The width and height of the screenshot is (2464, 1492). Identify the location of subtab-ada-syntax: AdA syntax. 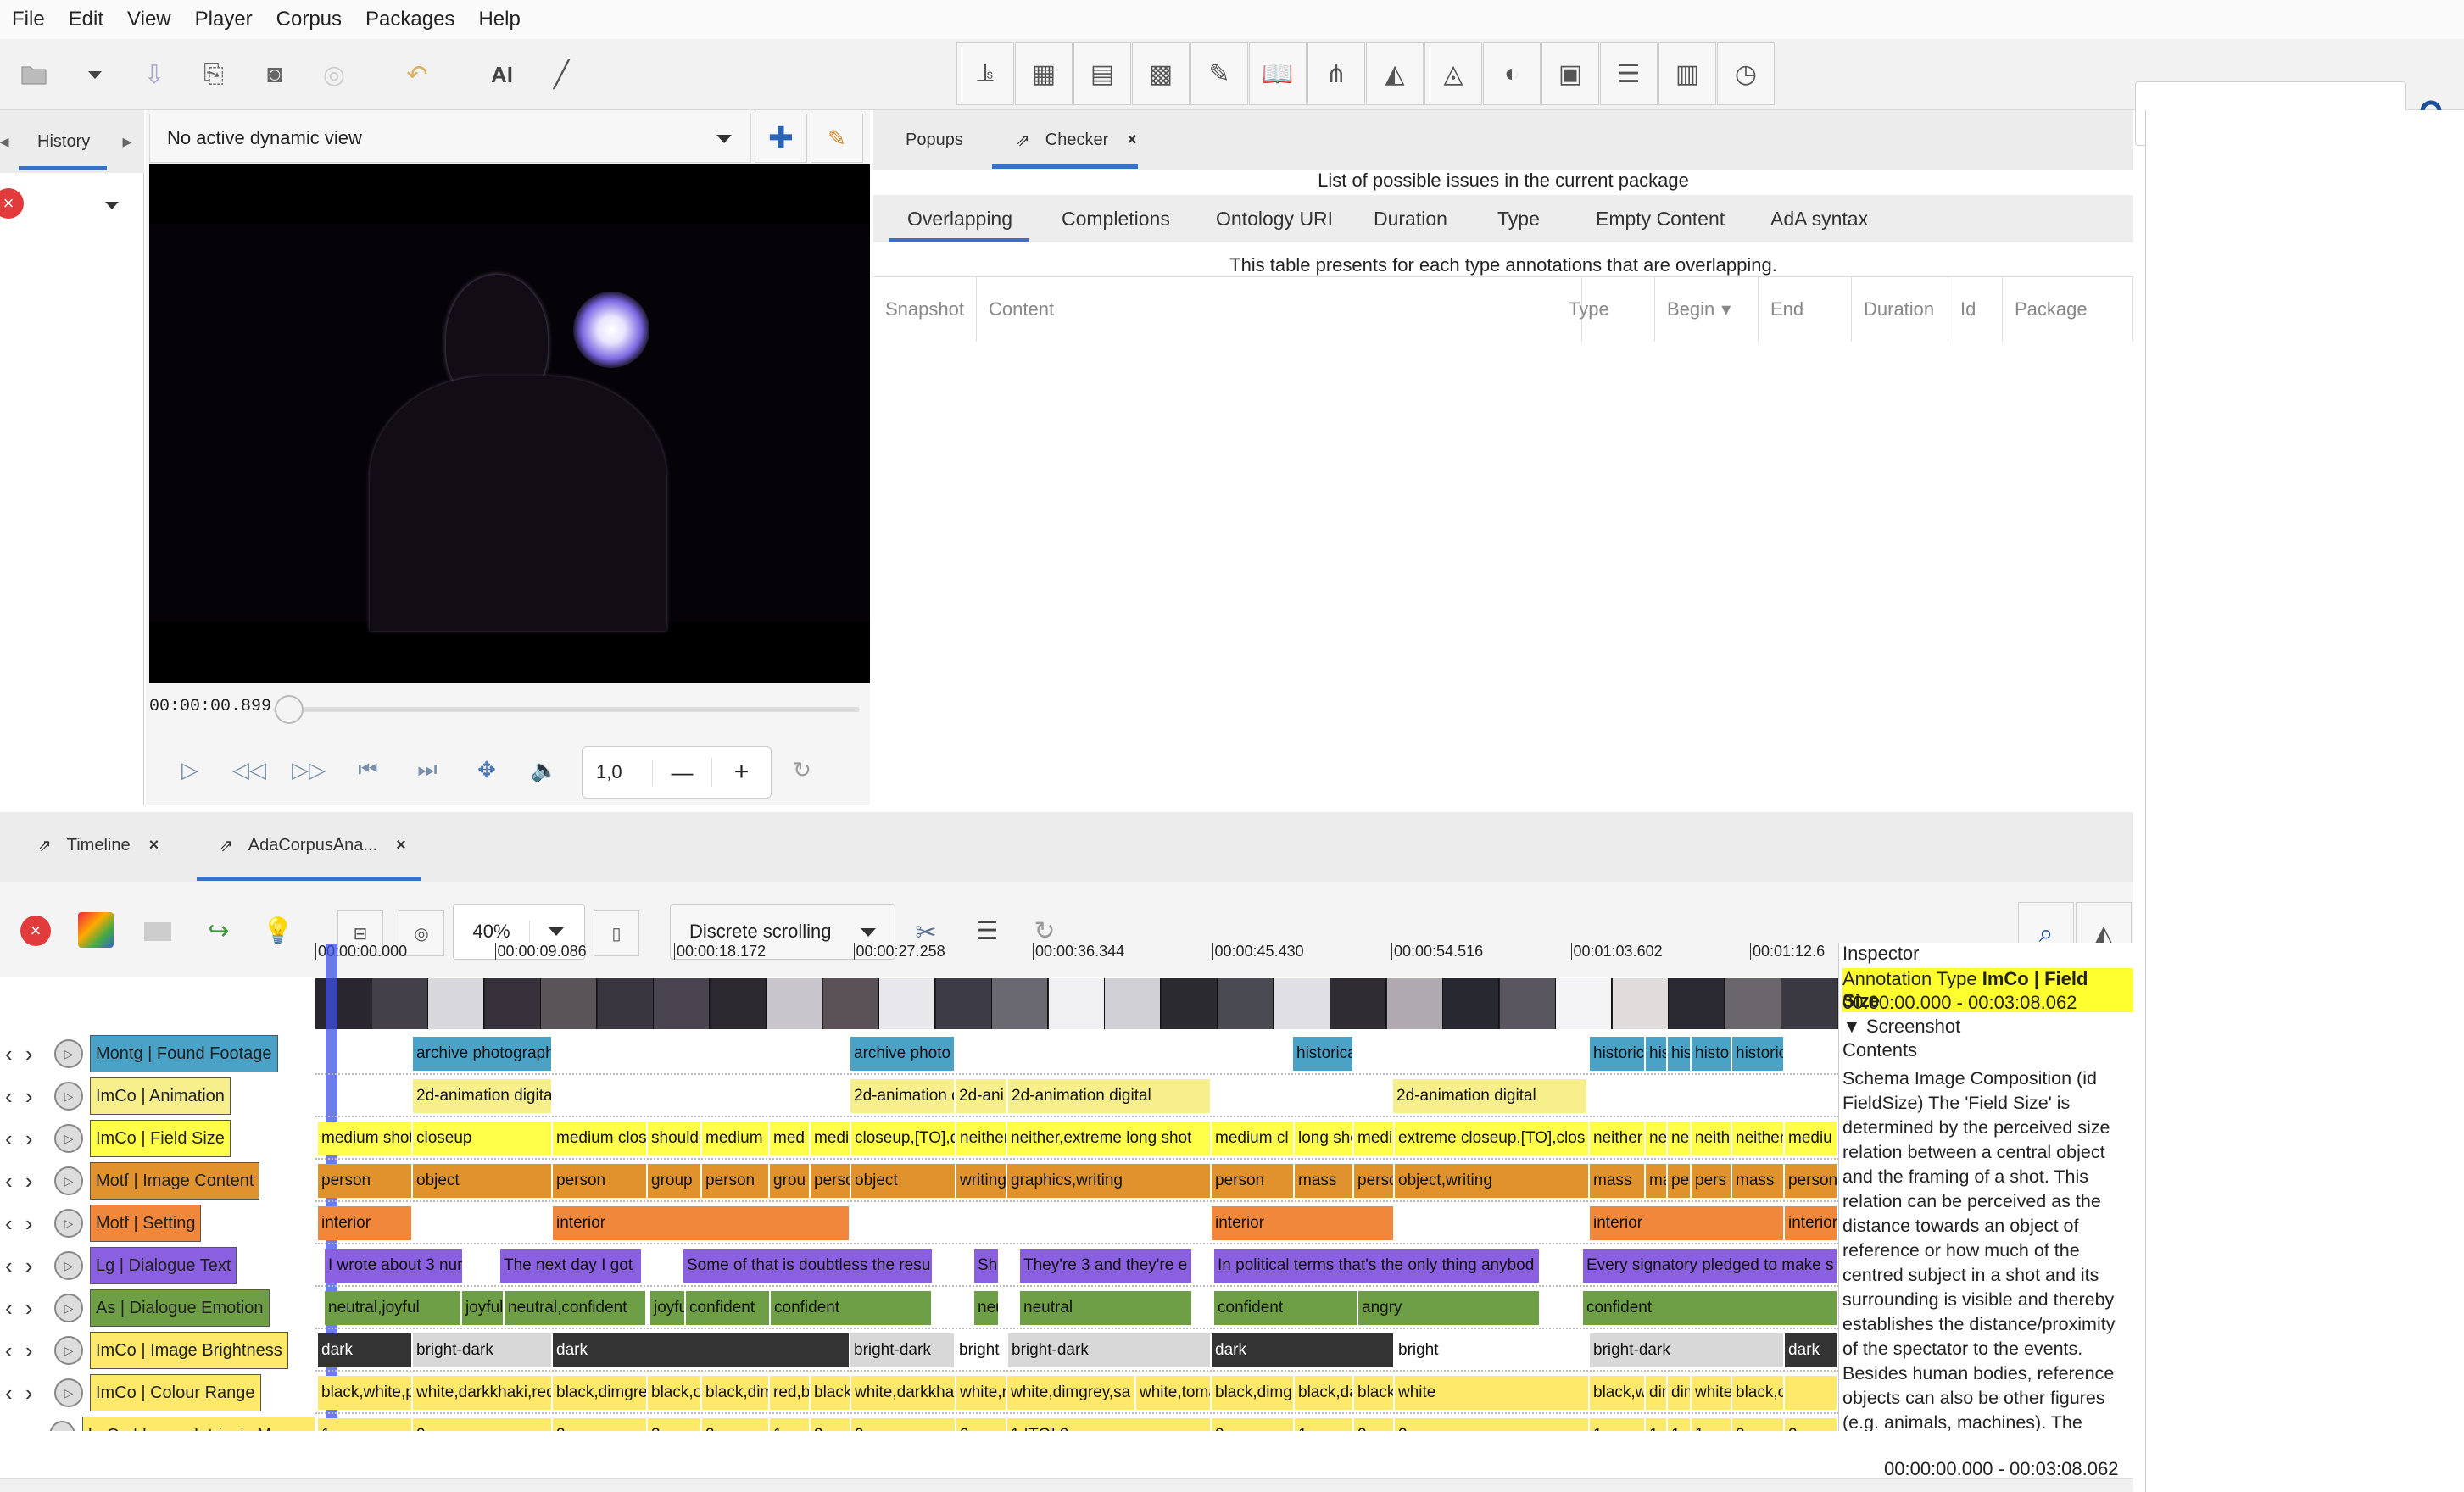
(1819, 218).